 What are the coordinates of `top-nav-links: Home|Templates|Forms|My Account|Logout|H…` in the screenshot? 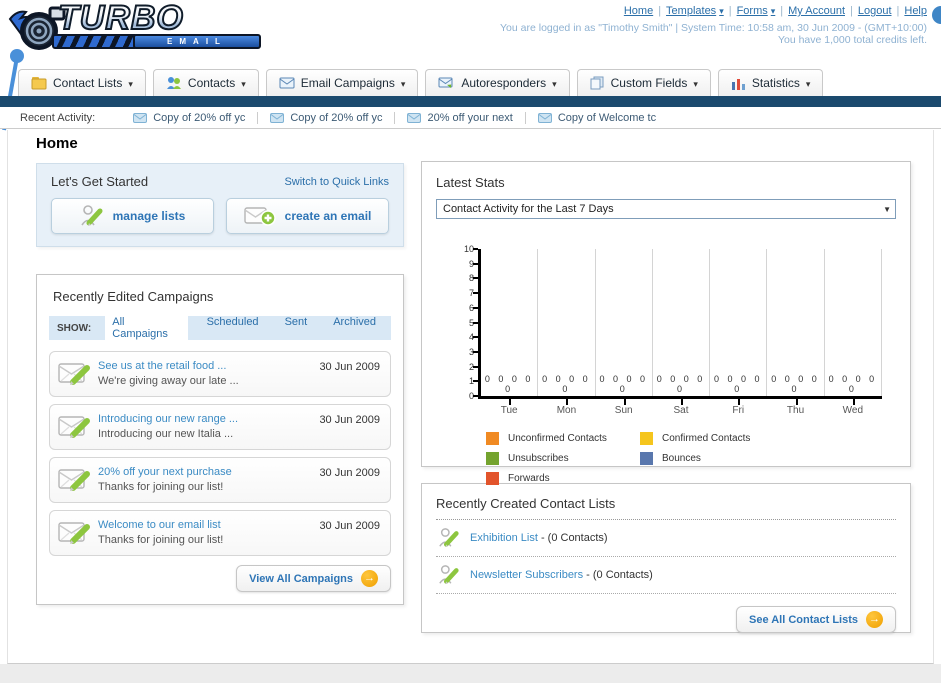 It's located at (775, 11).